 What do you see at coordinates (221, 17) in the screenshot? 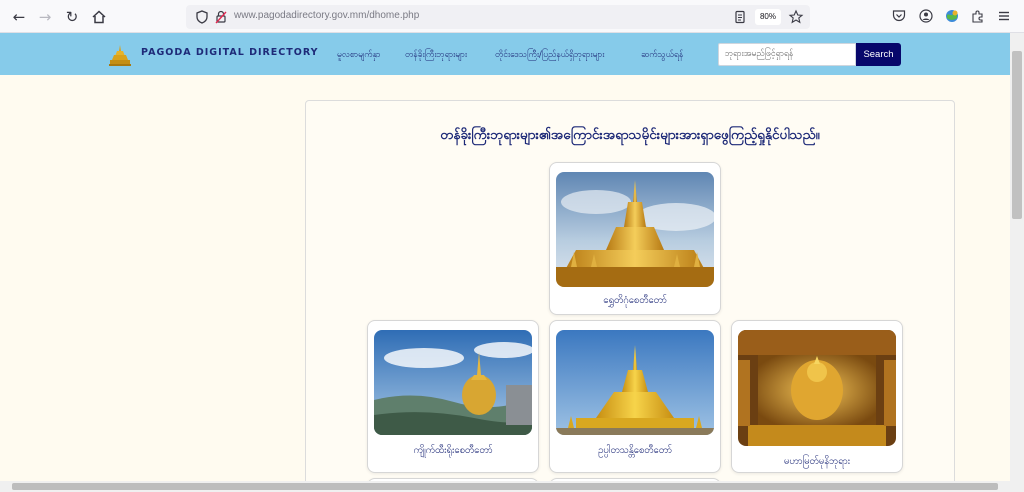
I see `insecure-lock-icon` at bounding box center [221, 17].